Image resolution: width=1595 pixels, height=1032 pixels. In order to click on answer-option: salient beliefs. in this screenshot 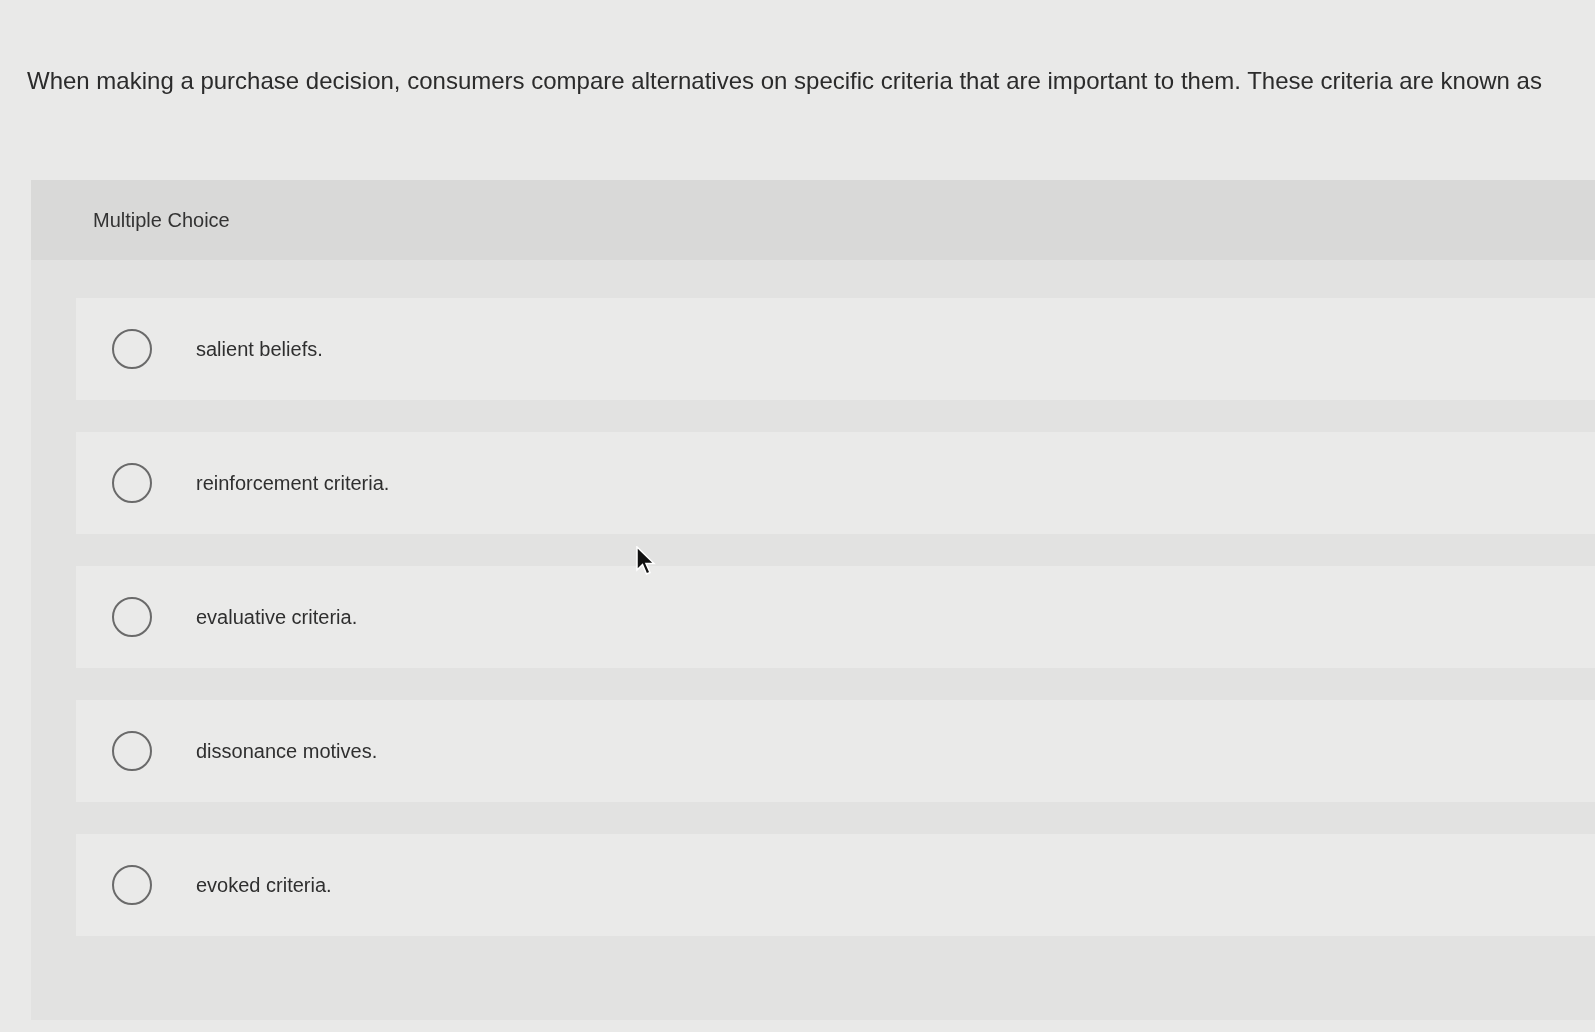, I will do `click(835, 349)`.